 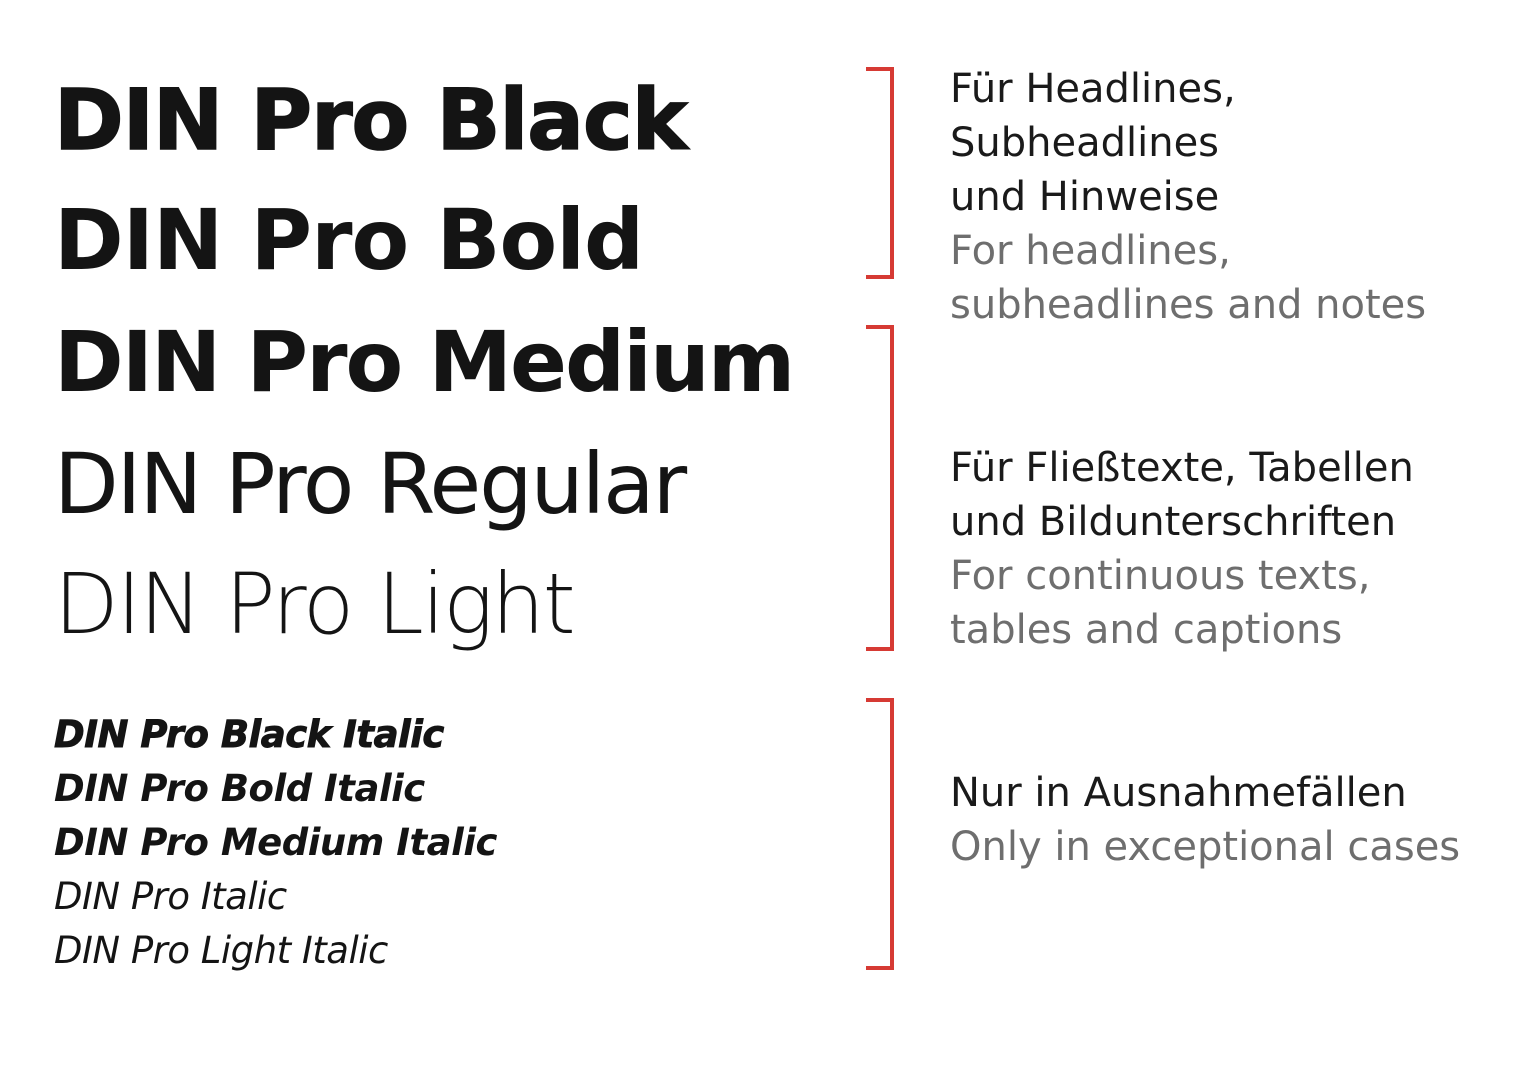 I want to click on bracket-body-text, so click(x=880, y=488).